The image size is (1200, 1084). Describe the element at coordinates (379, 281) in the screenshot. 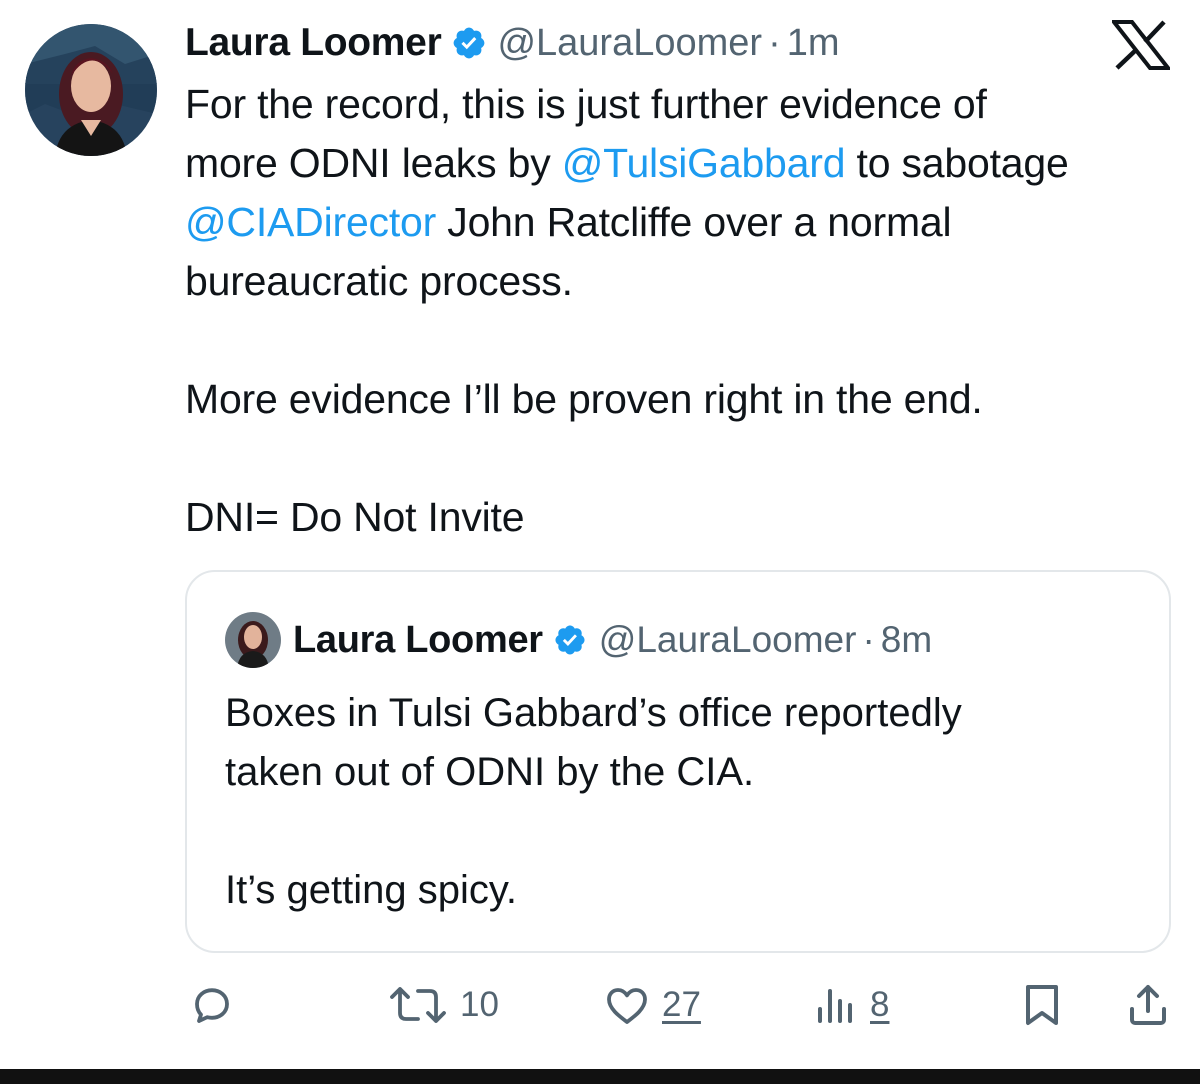

I see `tweet-text-segment: bureaucratic process.` at that location.